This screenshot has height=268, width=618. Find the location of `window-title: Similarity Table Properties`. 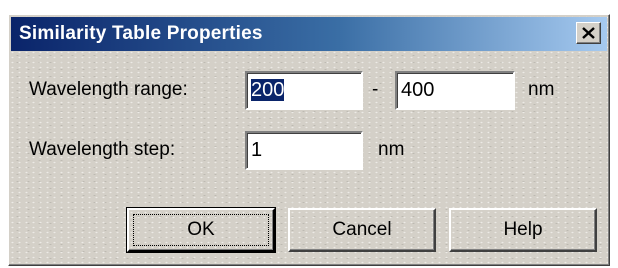

window-title: Similarity Table Properties is located at coordinates (141, 33).